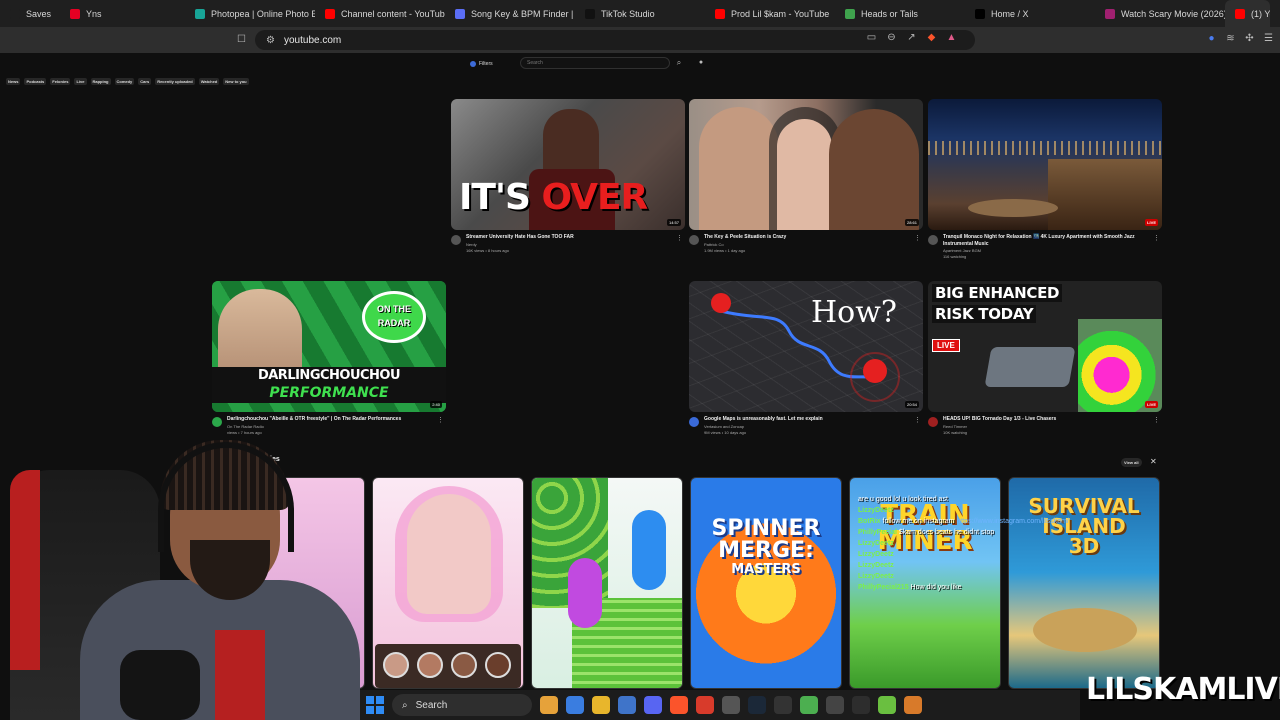 This screenshot has height=720, width=1280. Describe the element at coordinates (955, 426) in the screenshot. I see `channel-name: Reed Timmer` at that location.